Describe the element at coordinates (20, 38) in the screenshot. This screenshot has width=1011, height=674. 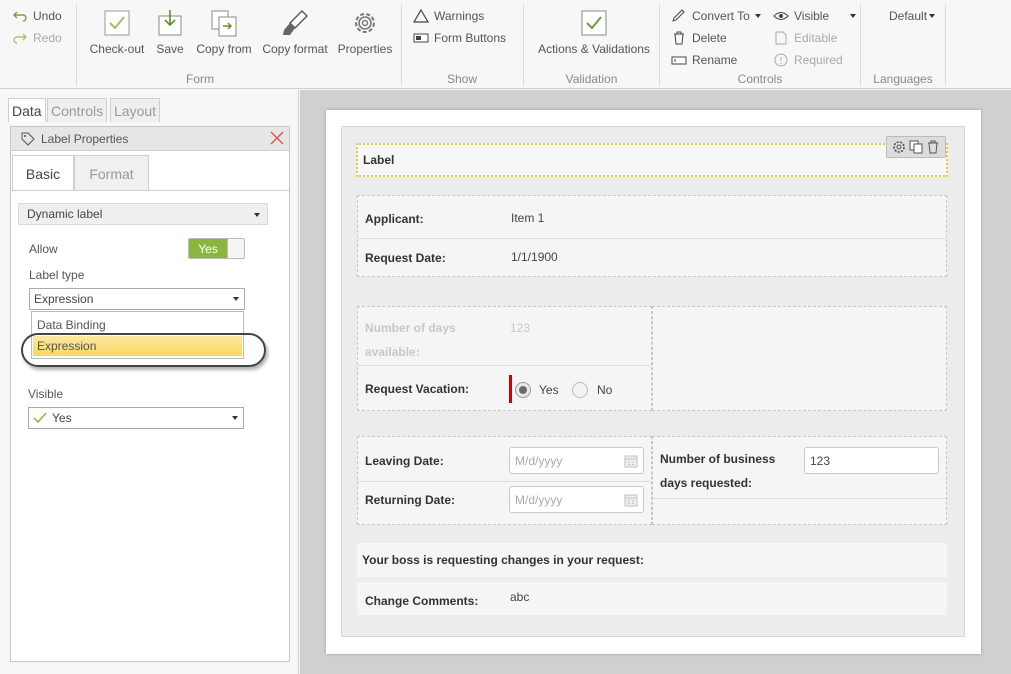
I see `redo-icon` at that location.